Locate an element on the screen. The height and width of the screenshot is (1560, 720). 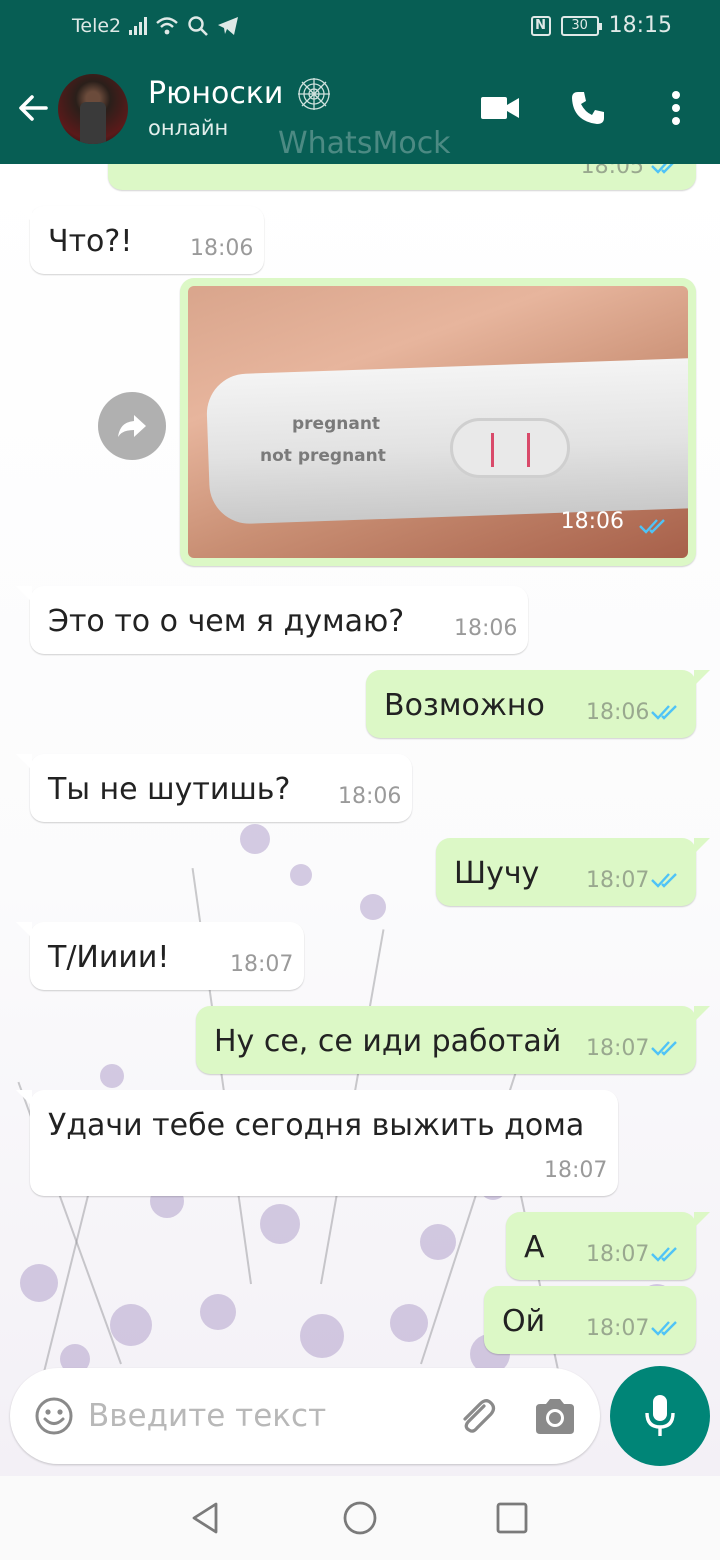
forward-button is located at coordinates (132, 426).